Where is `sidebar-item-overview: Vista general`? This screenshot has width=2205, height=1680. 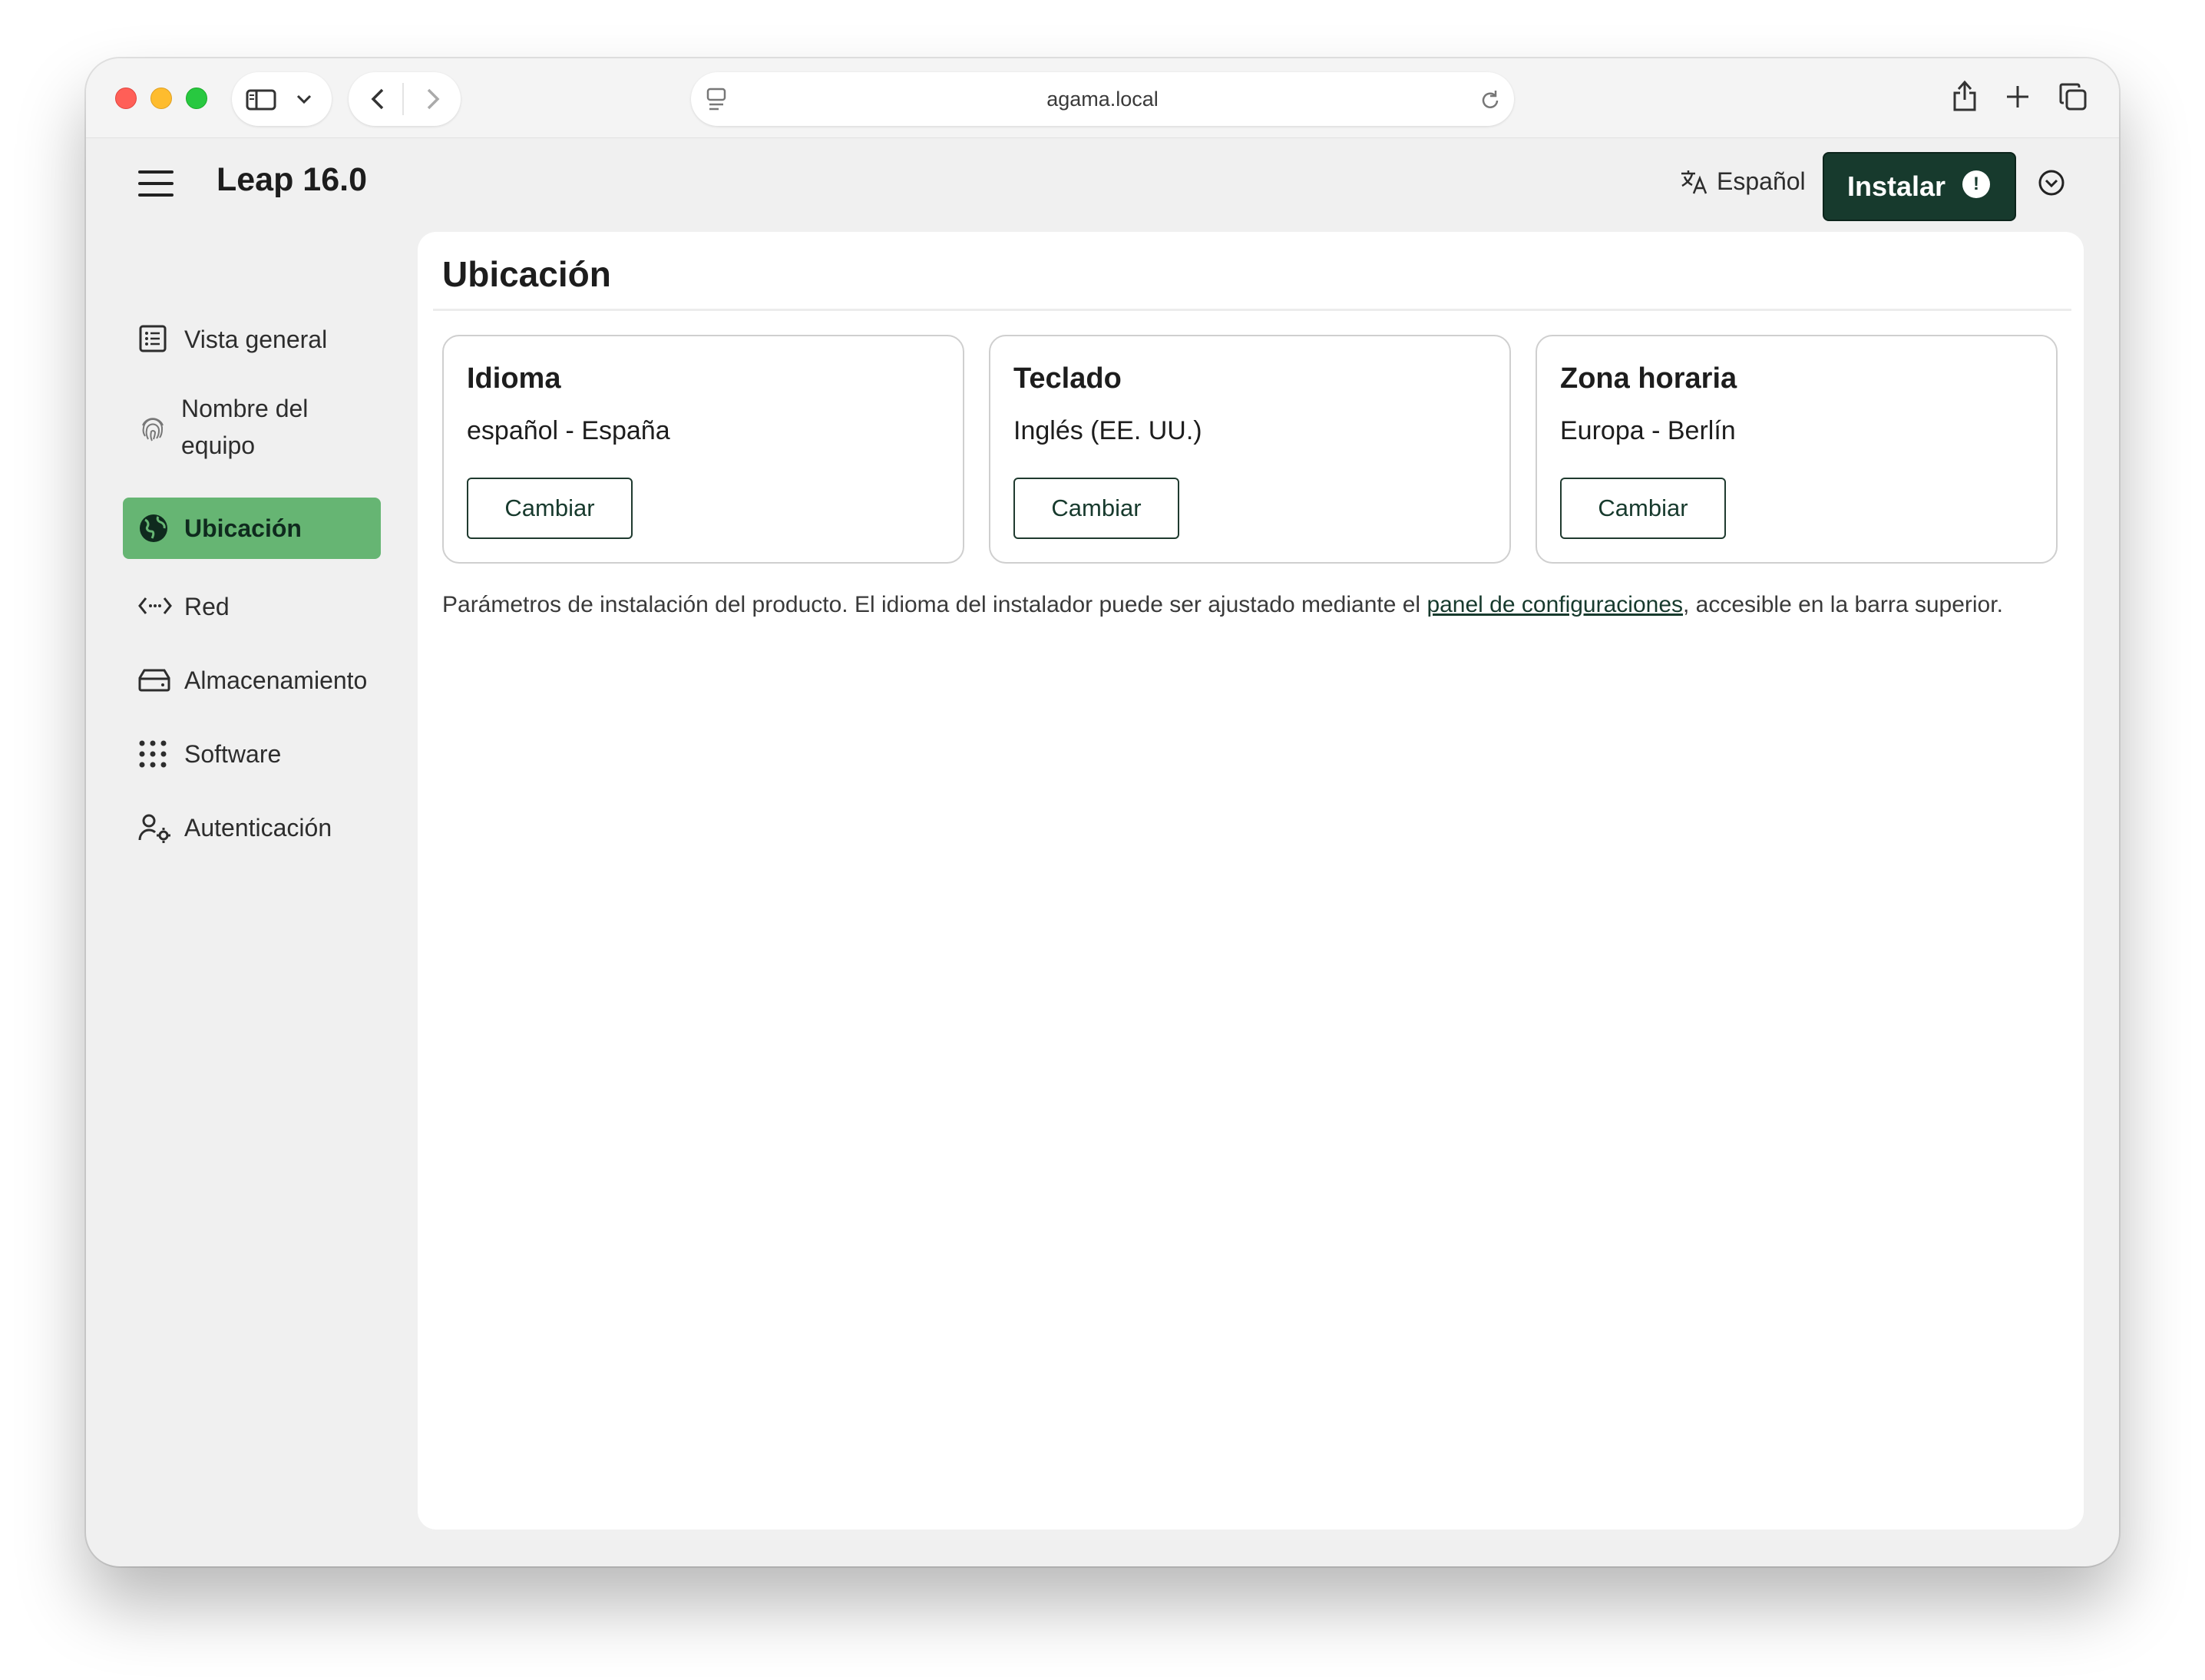
sidebar-item-overview: Vista general is located at coordinates (252, 339).